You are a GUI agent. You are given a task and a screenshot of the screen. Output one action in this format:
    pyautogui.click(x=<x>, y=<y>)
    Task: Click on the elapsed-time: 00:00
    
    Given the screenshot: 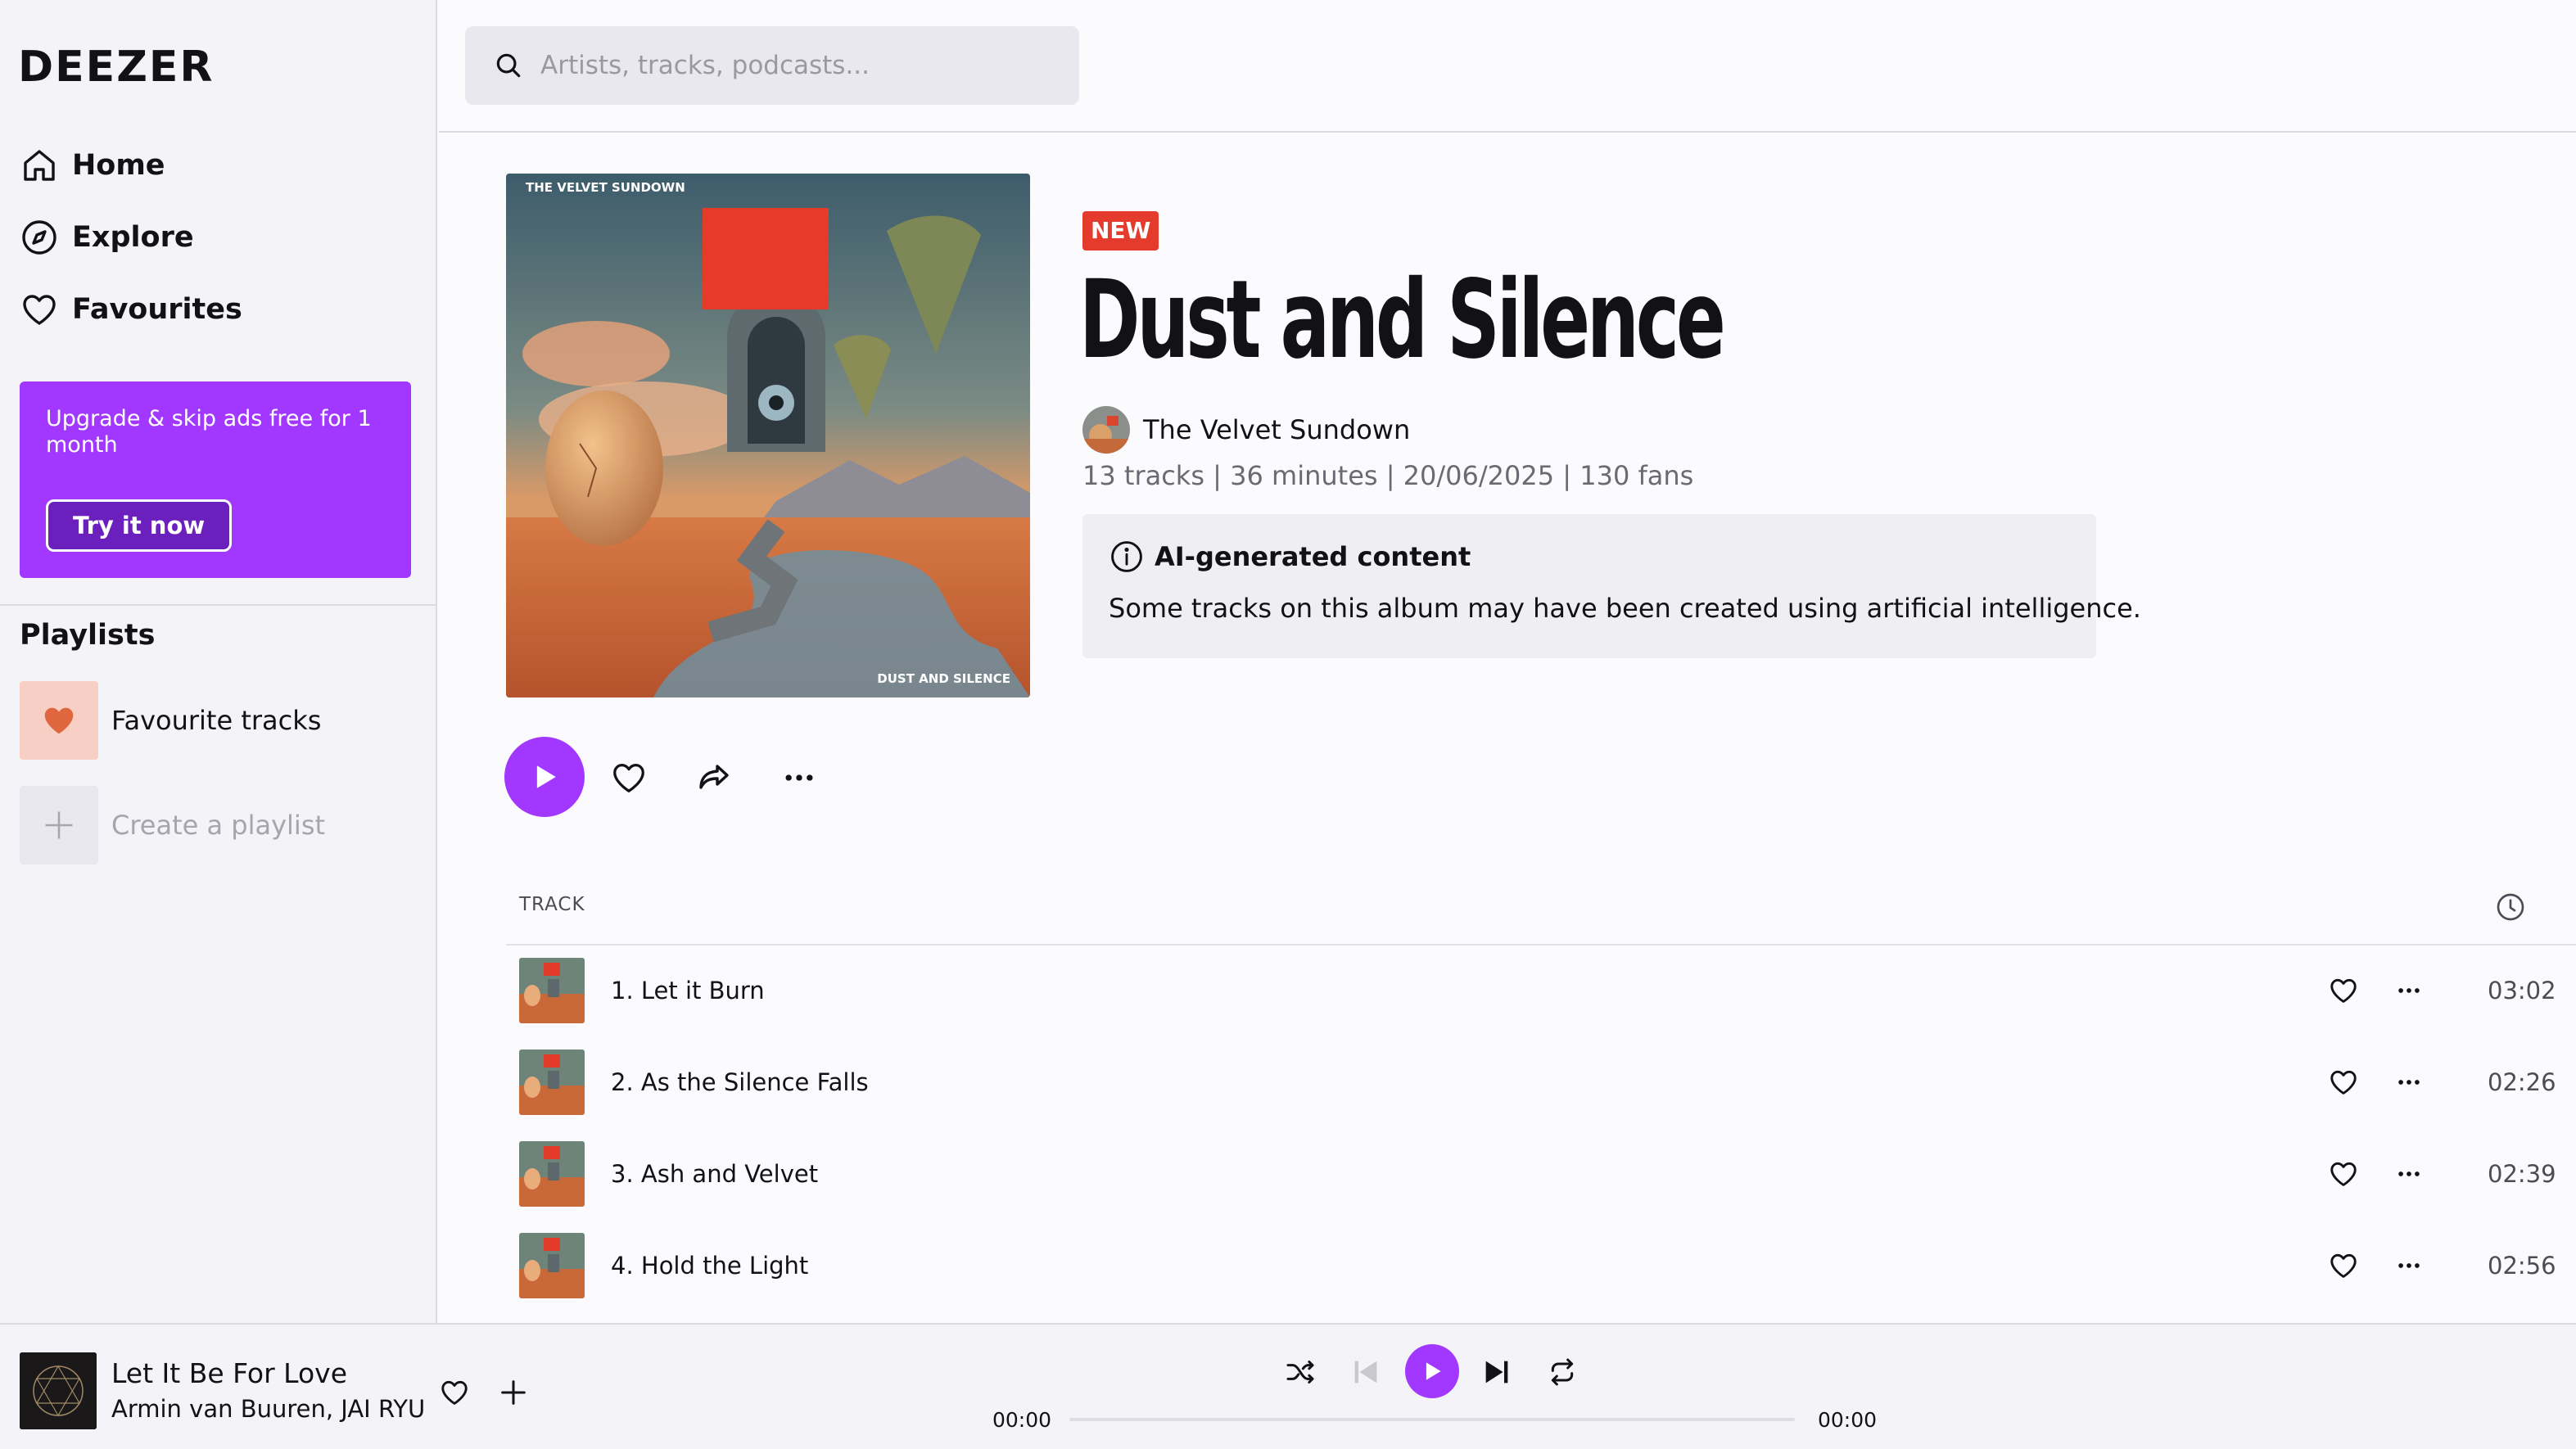 What is the action you would take?
    pyautogui.click(x=1022, y=1420)
    